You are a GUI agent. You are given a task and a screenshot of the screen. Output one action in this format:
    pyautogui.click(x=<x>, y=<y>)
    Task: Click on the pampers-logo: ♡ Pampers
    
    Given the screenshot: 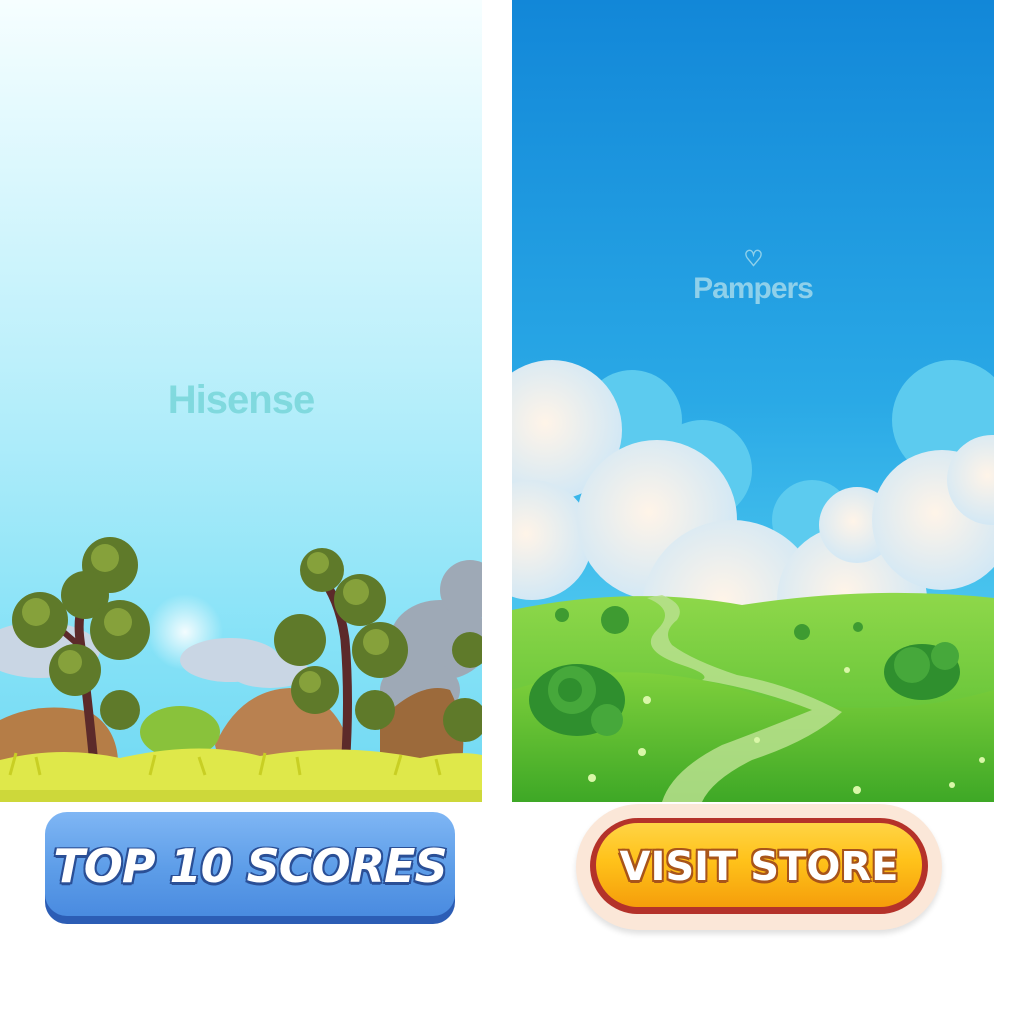 What is the action you would take?
    pyautogui.click(x=753, y=276)
    